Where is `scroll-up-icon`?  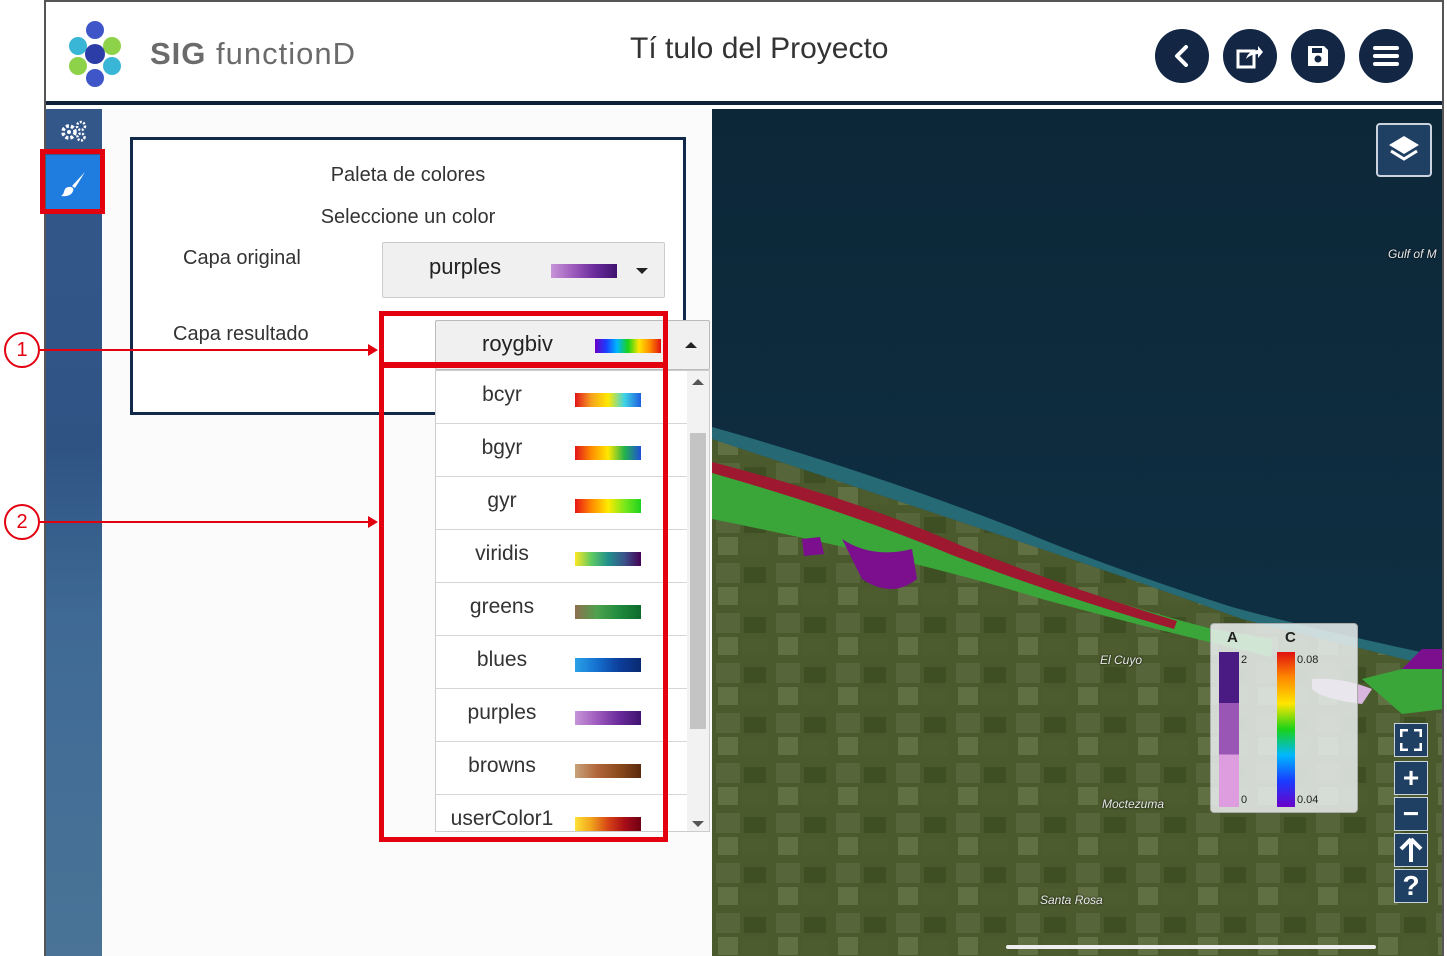
scroll-up-icon is located at coordinates (698, 382).